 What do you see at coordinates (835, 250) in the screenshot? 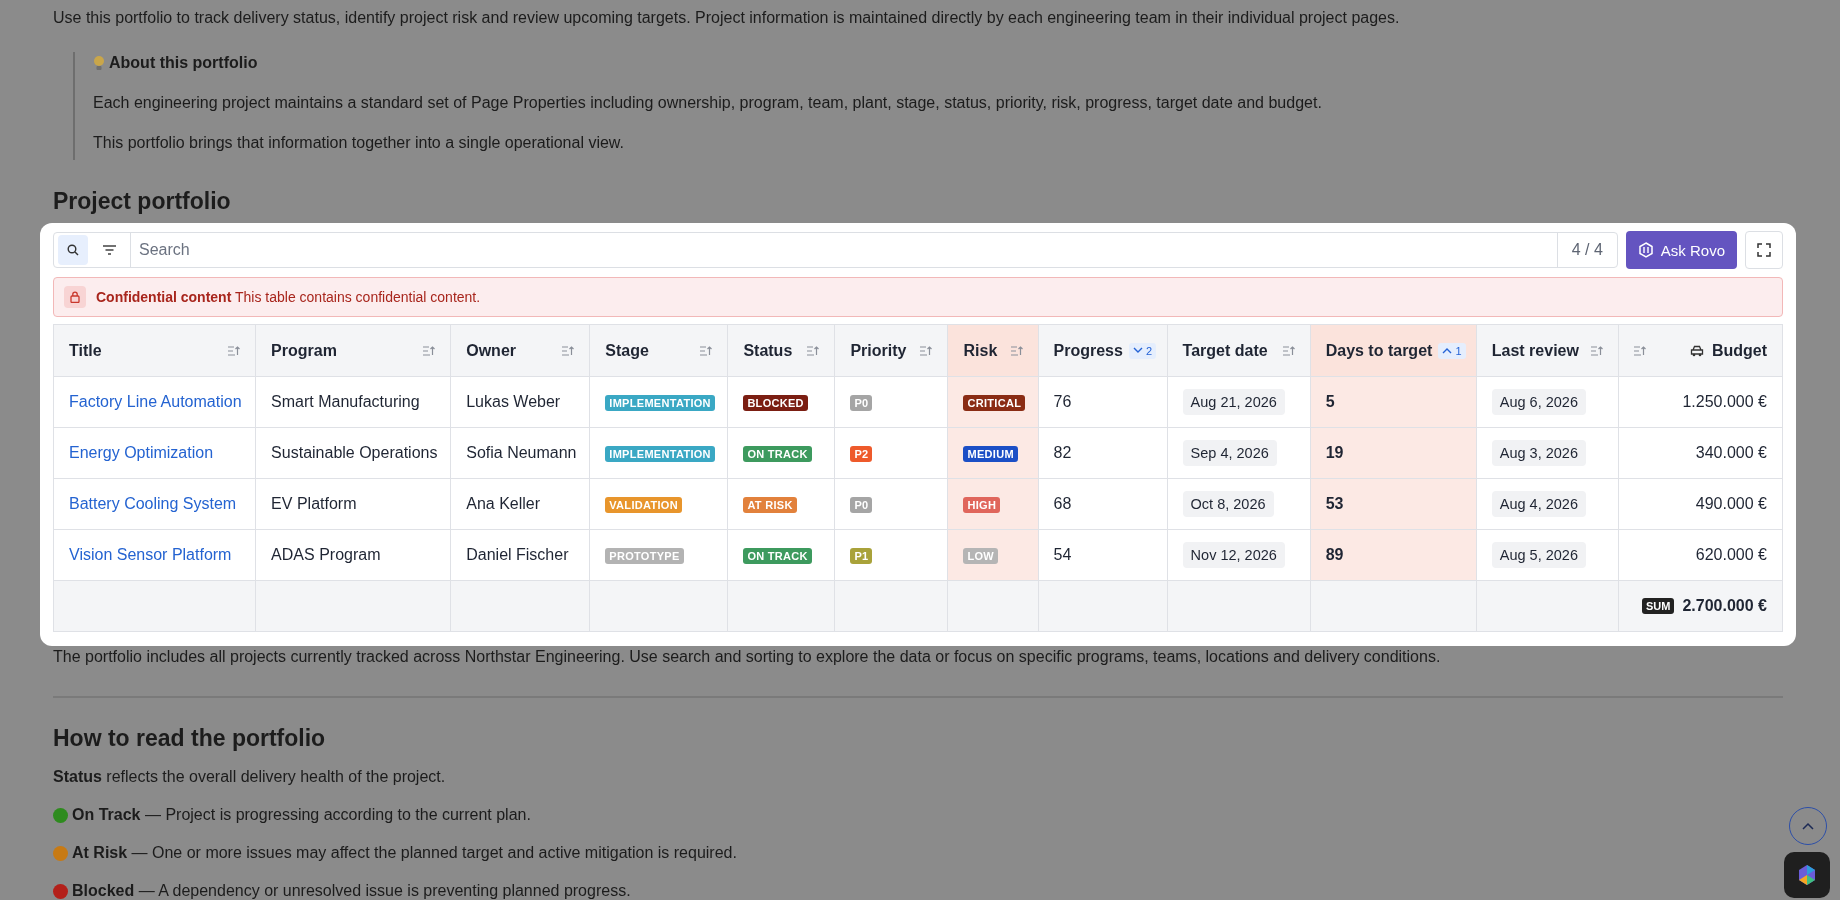
I see `search-field: Search 4 / 4` at bounding box center [835, 250].